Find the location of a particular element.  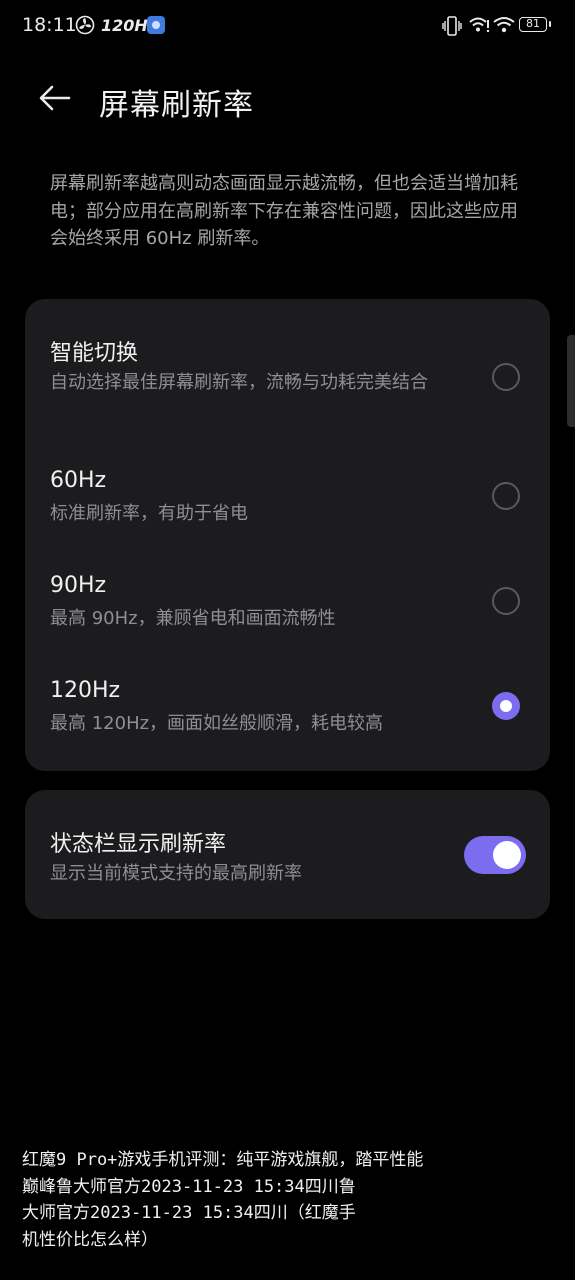

option-subtitle: 最高 90Hz，兼顾省电和画面流畅性 is located at coordinates (193, 618).